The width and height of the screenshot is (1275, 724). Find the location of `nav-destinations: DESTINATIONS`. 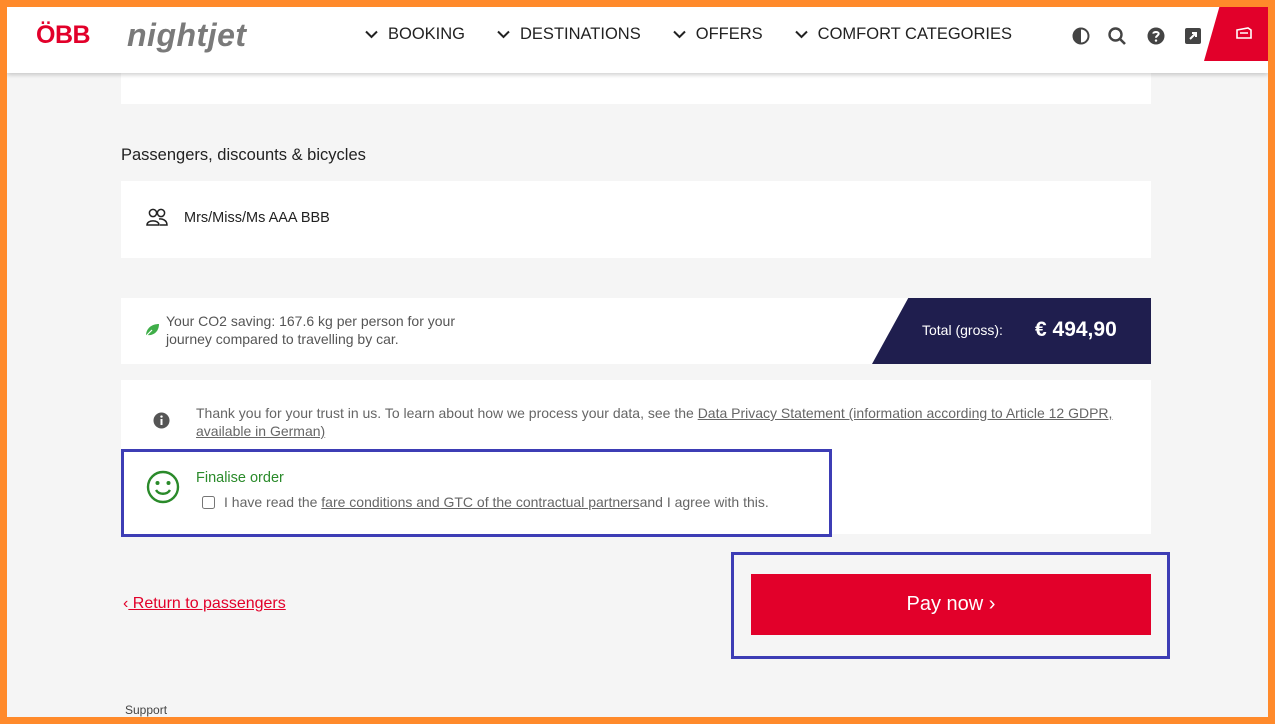

nav-destinations: DESTINATIONS is located at coordinates (569, 34).